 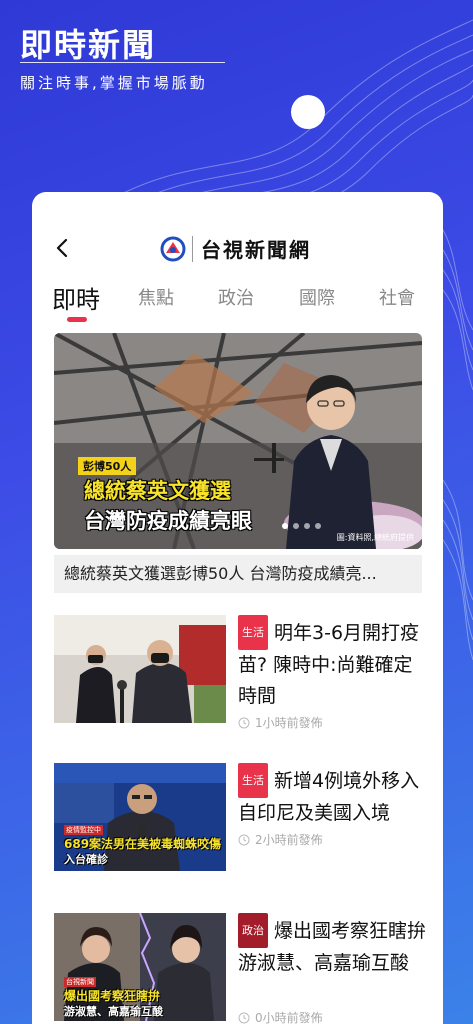 I want to click on category-tabs: 即時 焦點 政治 國際 社會, so click(x=242, y=304).